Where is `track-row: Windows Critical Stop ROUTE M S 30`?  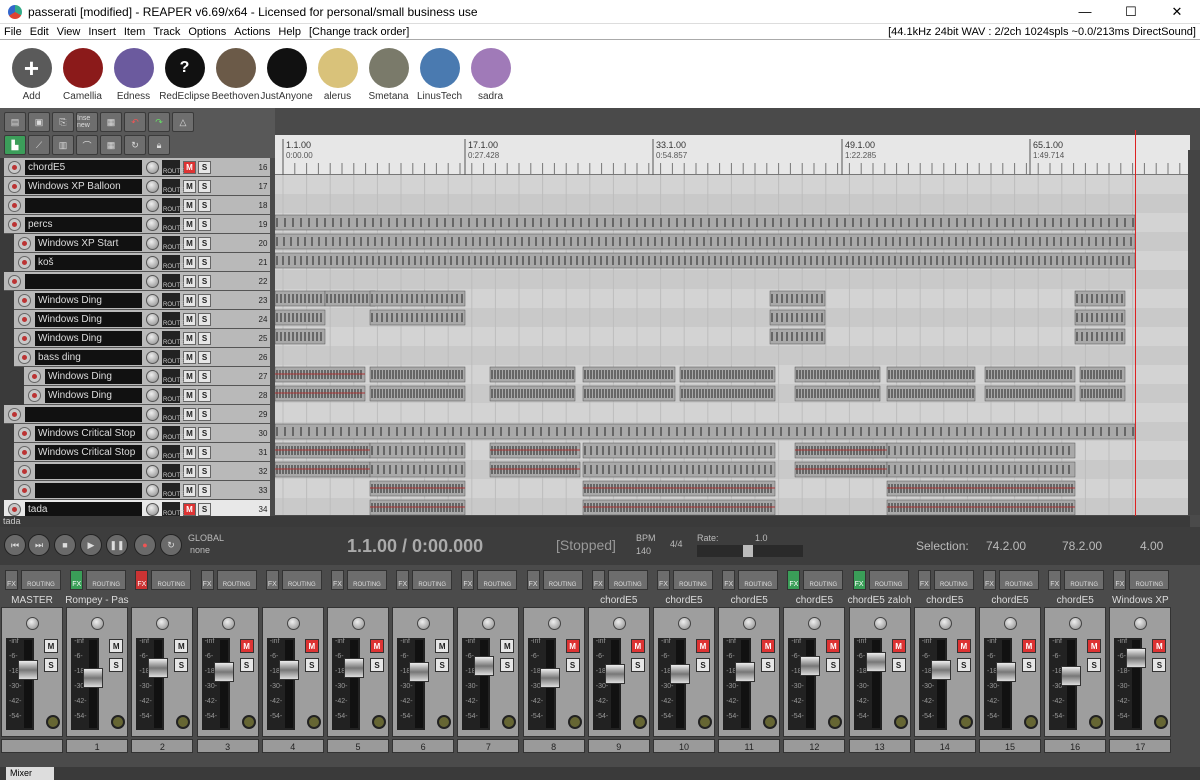
track-row: Windows Critical Stop ROUTE M S 30 is located at coordinates (142, 433).